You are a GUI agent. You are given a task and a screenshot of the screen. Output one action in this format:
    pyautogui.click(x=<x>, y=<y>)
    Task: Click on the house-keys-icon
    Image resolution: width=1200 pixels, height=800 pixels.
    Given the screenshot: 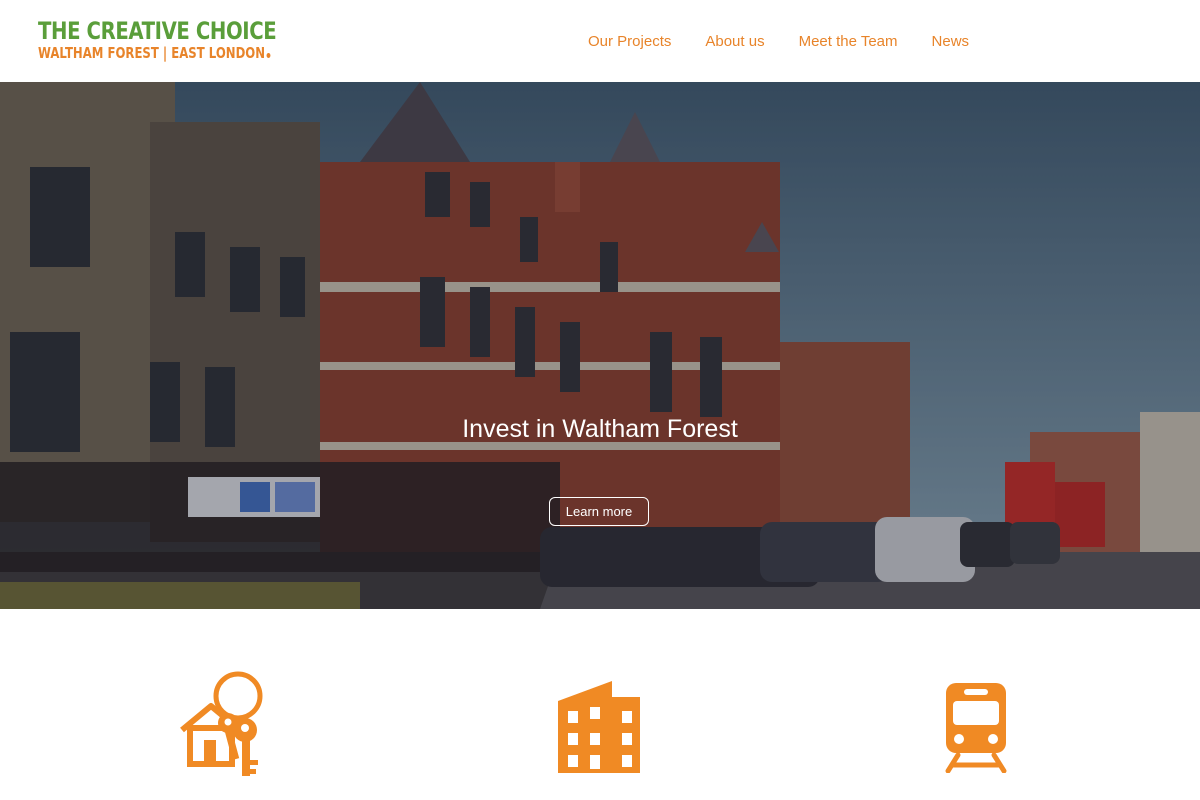 What is the action you would take?
    pyautogui.click(x=221, y=723)
    